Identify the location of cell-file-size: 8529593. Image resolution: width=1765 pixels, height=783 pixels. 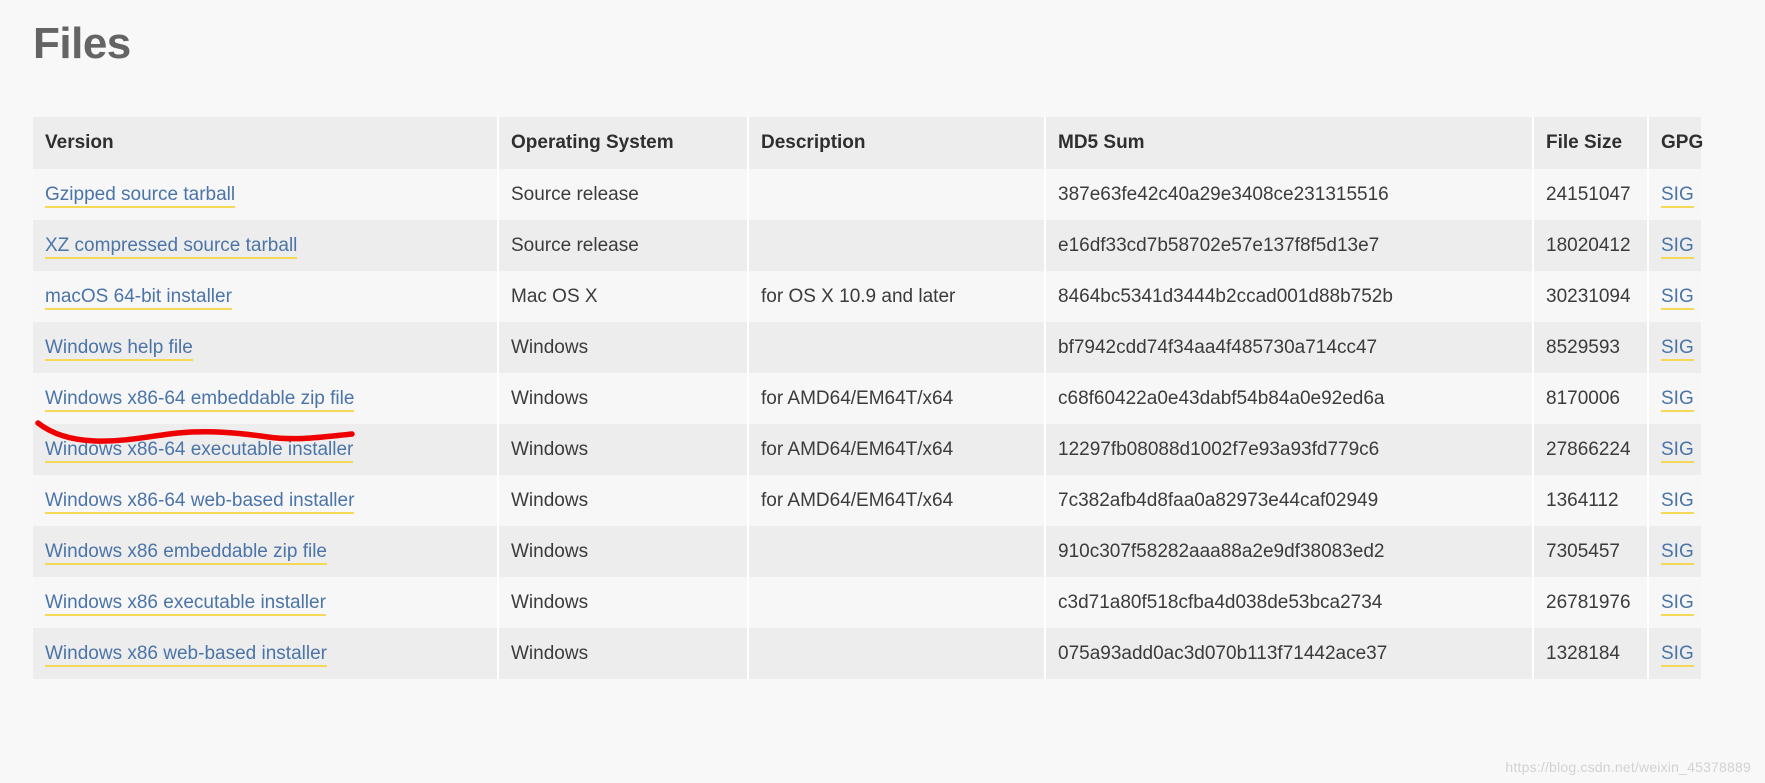
(1591, 347).